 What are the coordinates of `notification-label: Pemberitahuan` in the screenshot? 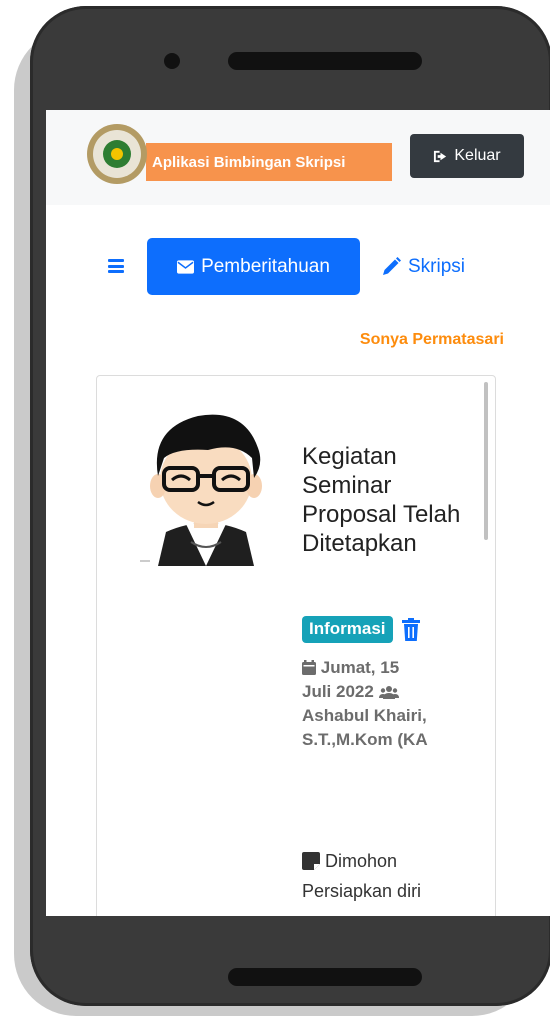 It's located at (265, 266).